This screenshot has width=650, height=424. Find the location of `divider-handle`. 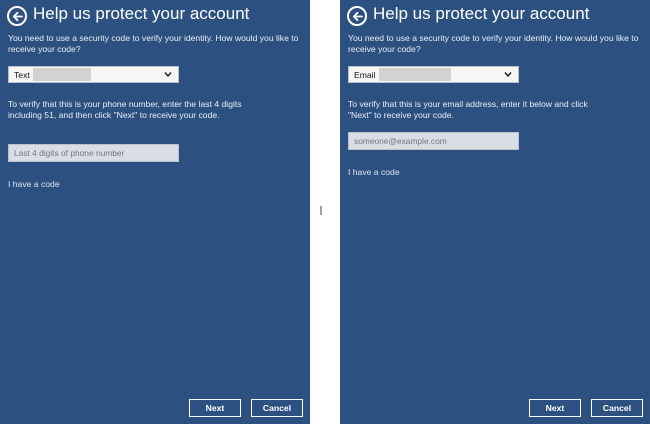

divider-handle is located at coordinates (321, 210).